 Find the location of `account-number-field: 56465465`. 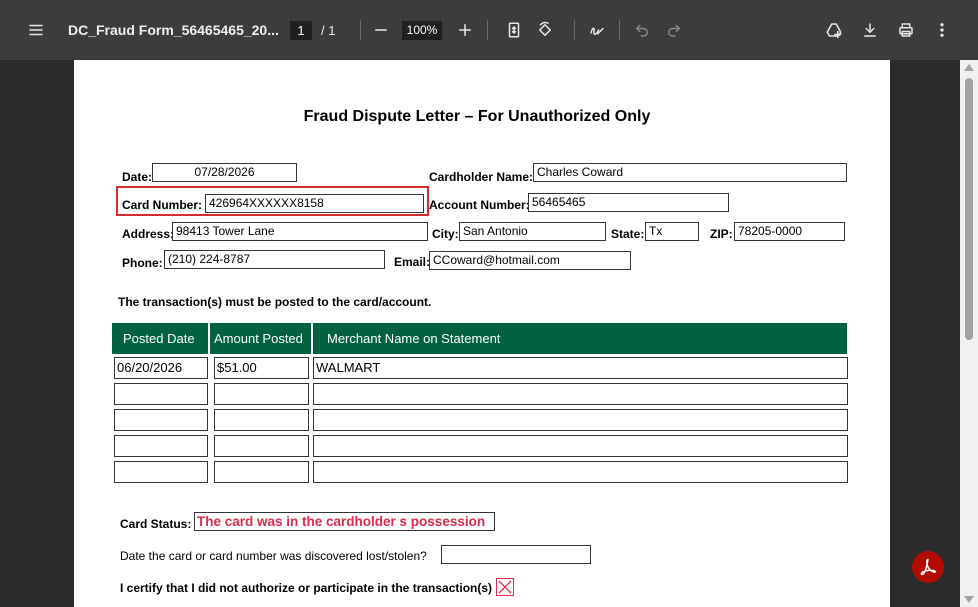

account-number-field: 56465465 is located at coordinates (628, 202).